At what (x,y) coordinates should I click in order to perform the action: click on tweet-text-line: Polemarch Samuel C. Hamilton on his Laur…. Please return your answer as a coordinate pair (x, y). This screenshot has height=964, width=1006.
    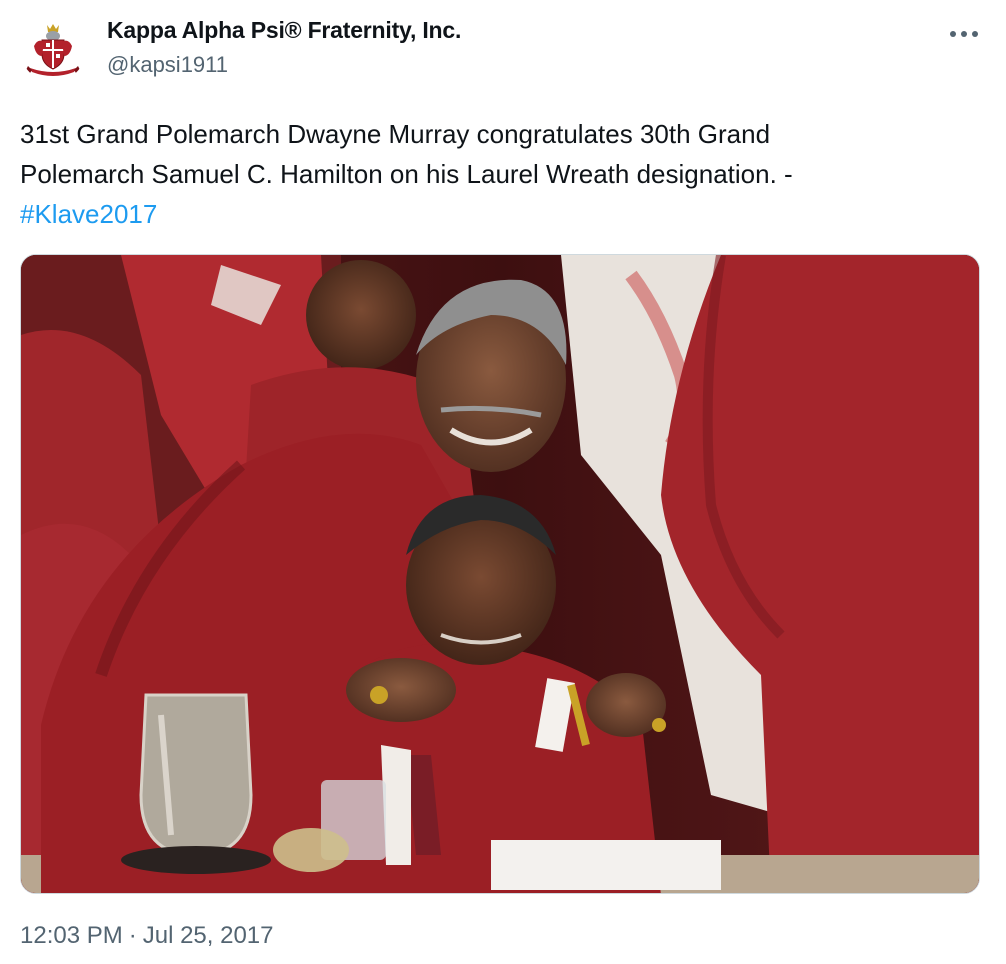
    Looking at the image, I should click on (406, 174).